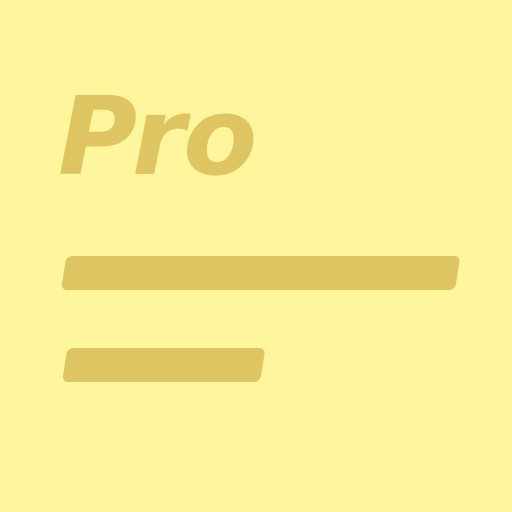  I want to click on icon-label: Pro, so click(157, 137).